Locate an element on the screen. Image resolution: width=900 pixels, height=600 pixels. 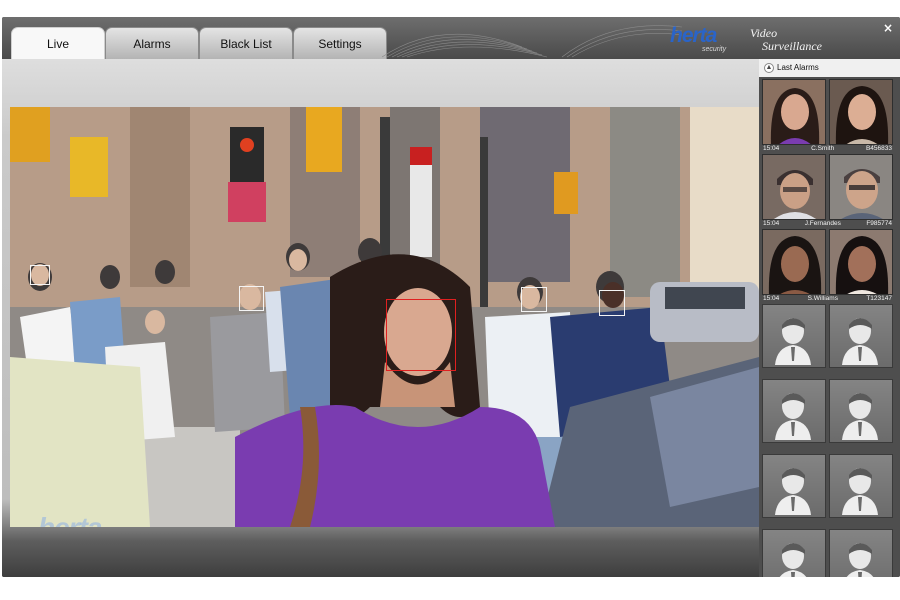
alarm-caption: 15:04 J.Fernandes F985774 is located at coordinates (827, 224).